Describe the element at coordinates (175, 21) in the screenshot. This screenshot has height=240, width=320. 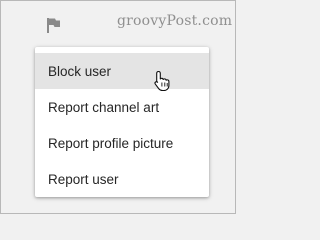
I see `watermark-text: groovyPost.com` at that location.